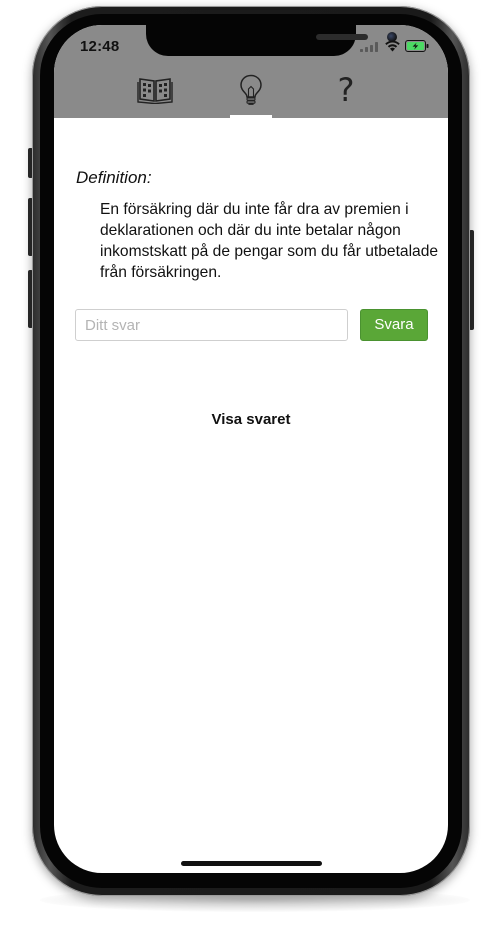 The height and width of the screenshot is (929, 502). What do you see at coordinates (251, 419) in the screenshot?
I see `show-answer-button: Visa svaret` at bounding box center [251, 419].